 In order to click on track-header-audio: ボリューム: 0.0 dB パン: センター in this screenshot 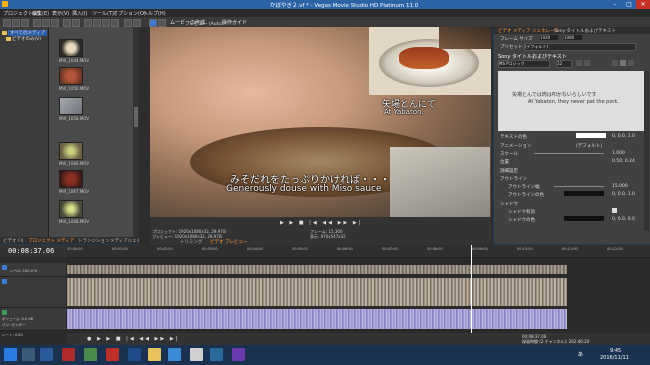, I will do `click(33, 319)`.